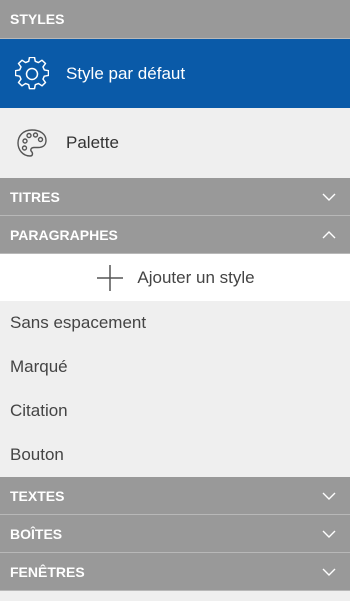  I want to click on palette-label: Palette, so click(92, 142).